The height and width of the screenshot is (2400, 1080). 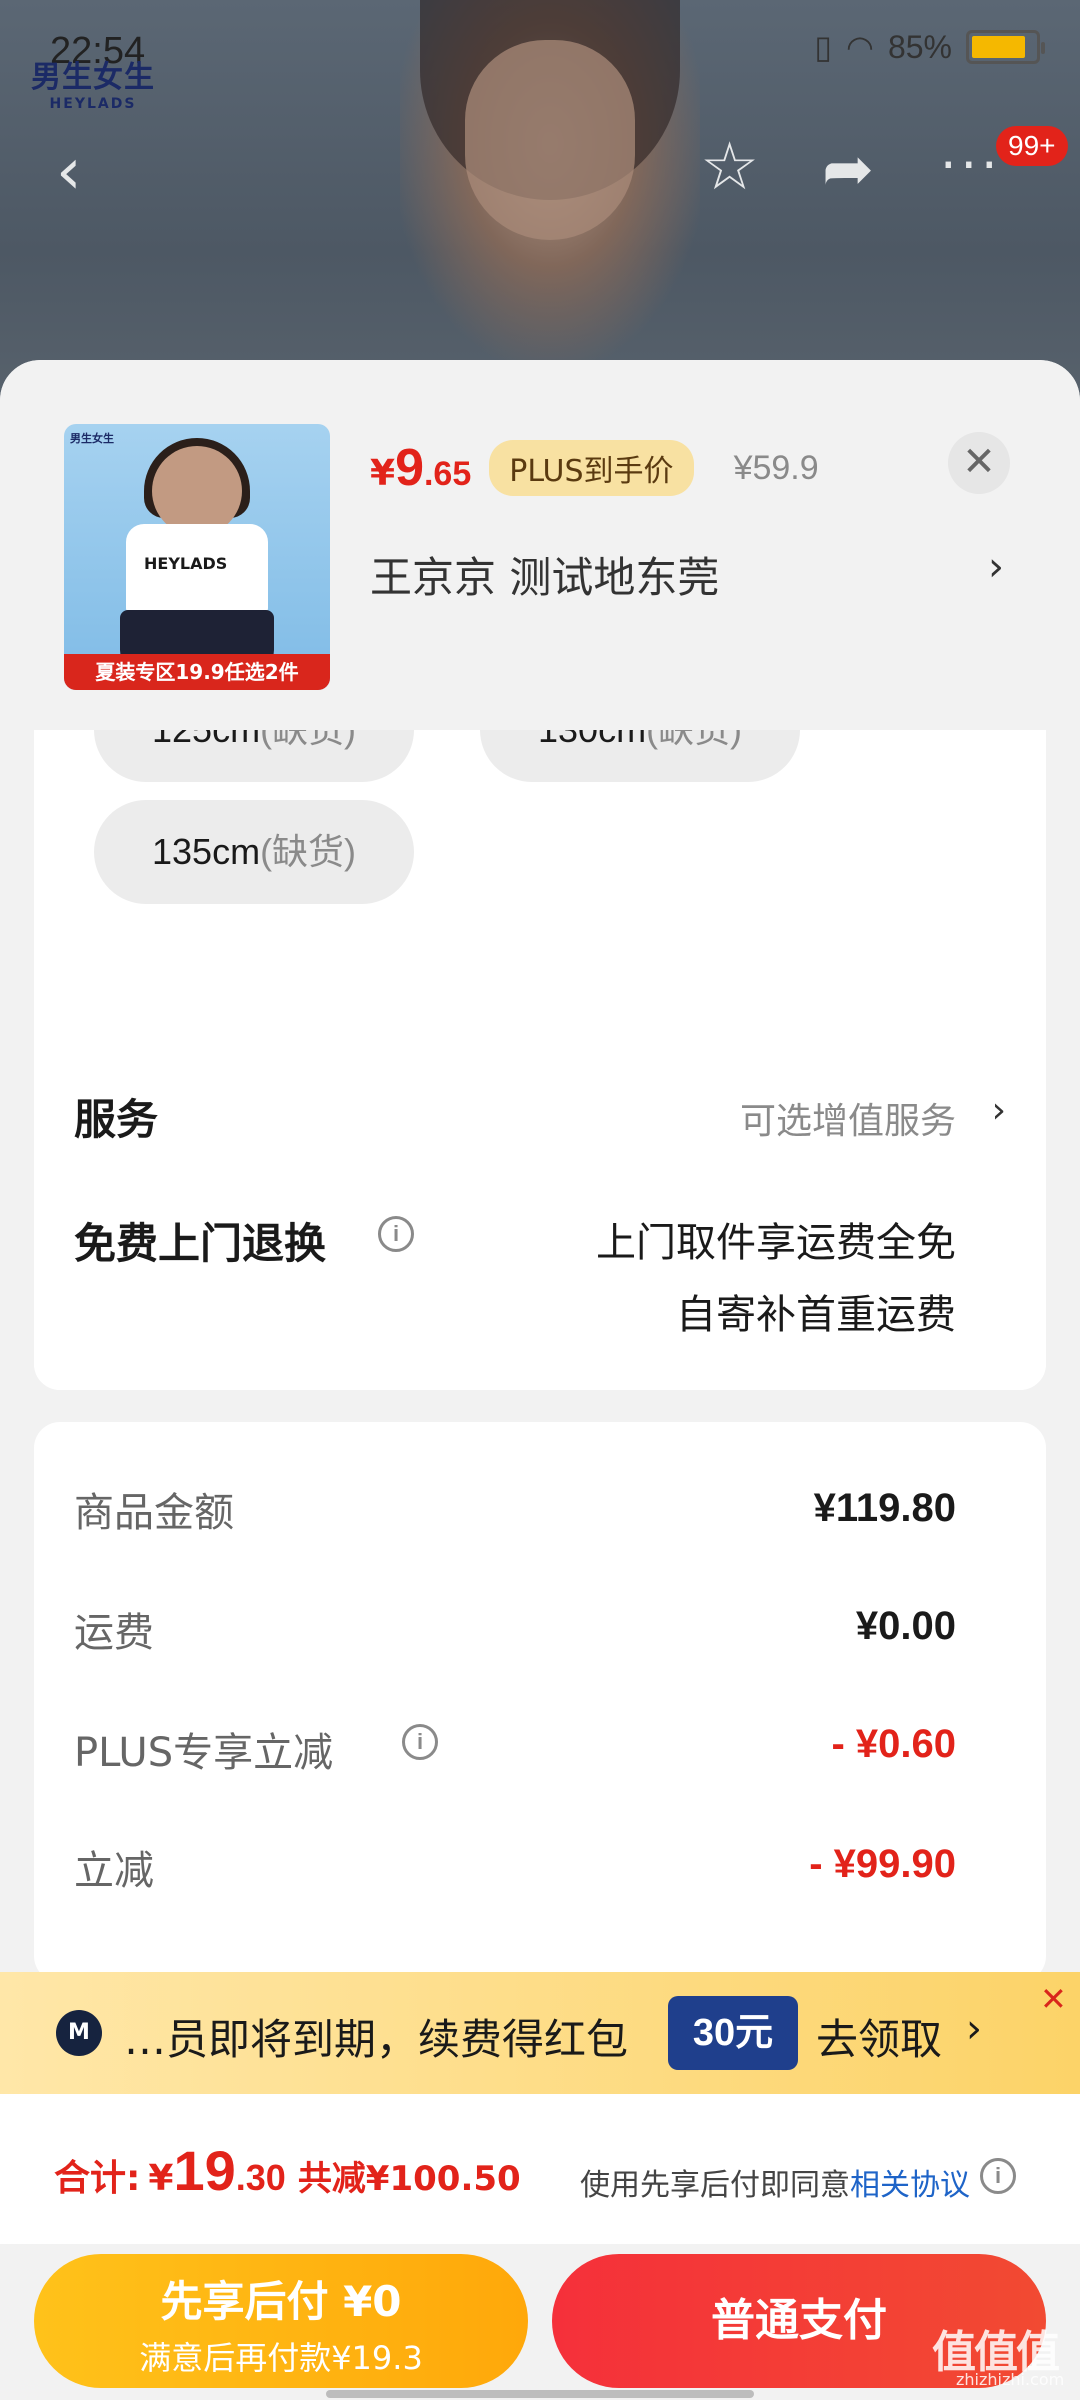 I want to click on size-chip-size: 130cm, so click(x=592, y=740).